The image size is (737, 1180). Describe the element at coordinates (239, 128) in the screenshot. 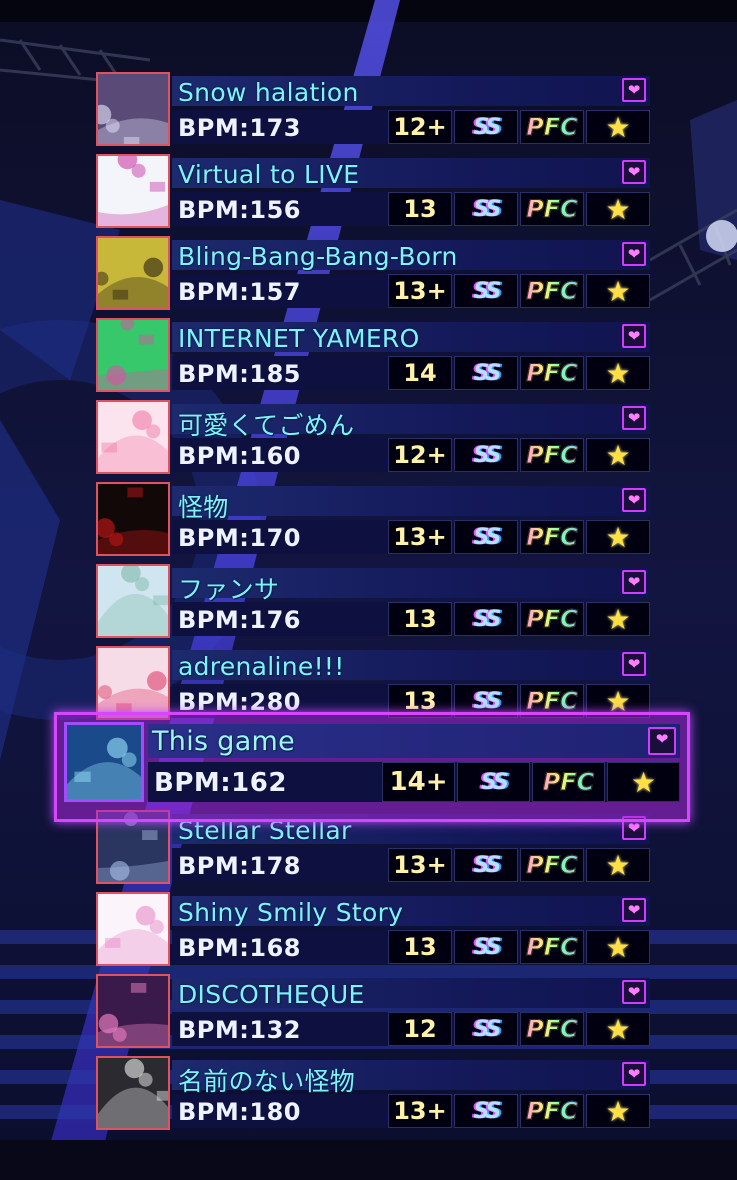

I see `song-bpm: BPM:173` at that location.